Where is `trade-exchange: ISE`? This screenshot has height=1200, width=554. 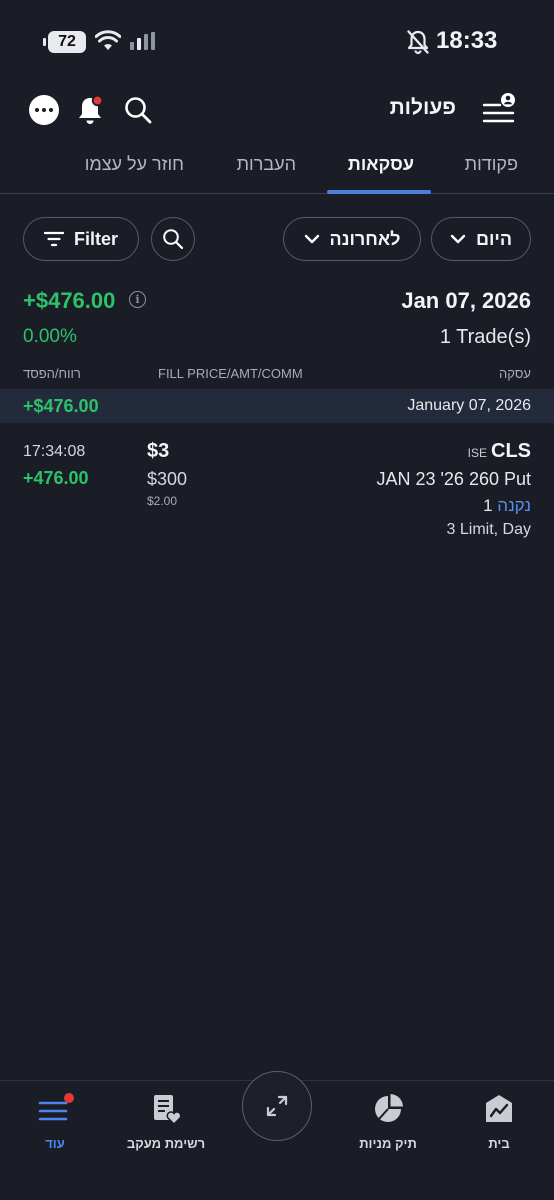
trade-exchange: ISE is located at coordinates (477, 453).